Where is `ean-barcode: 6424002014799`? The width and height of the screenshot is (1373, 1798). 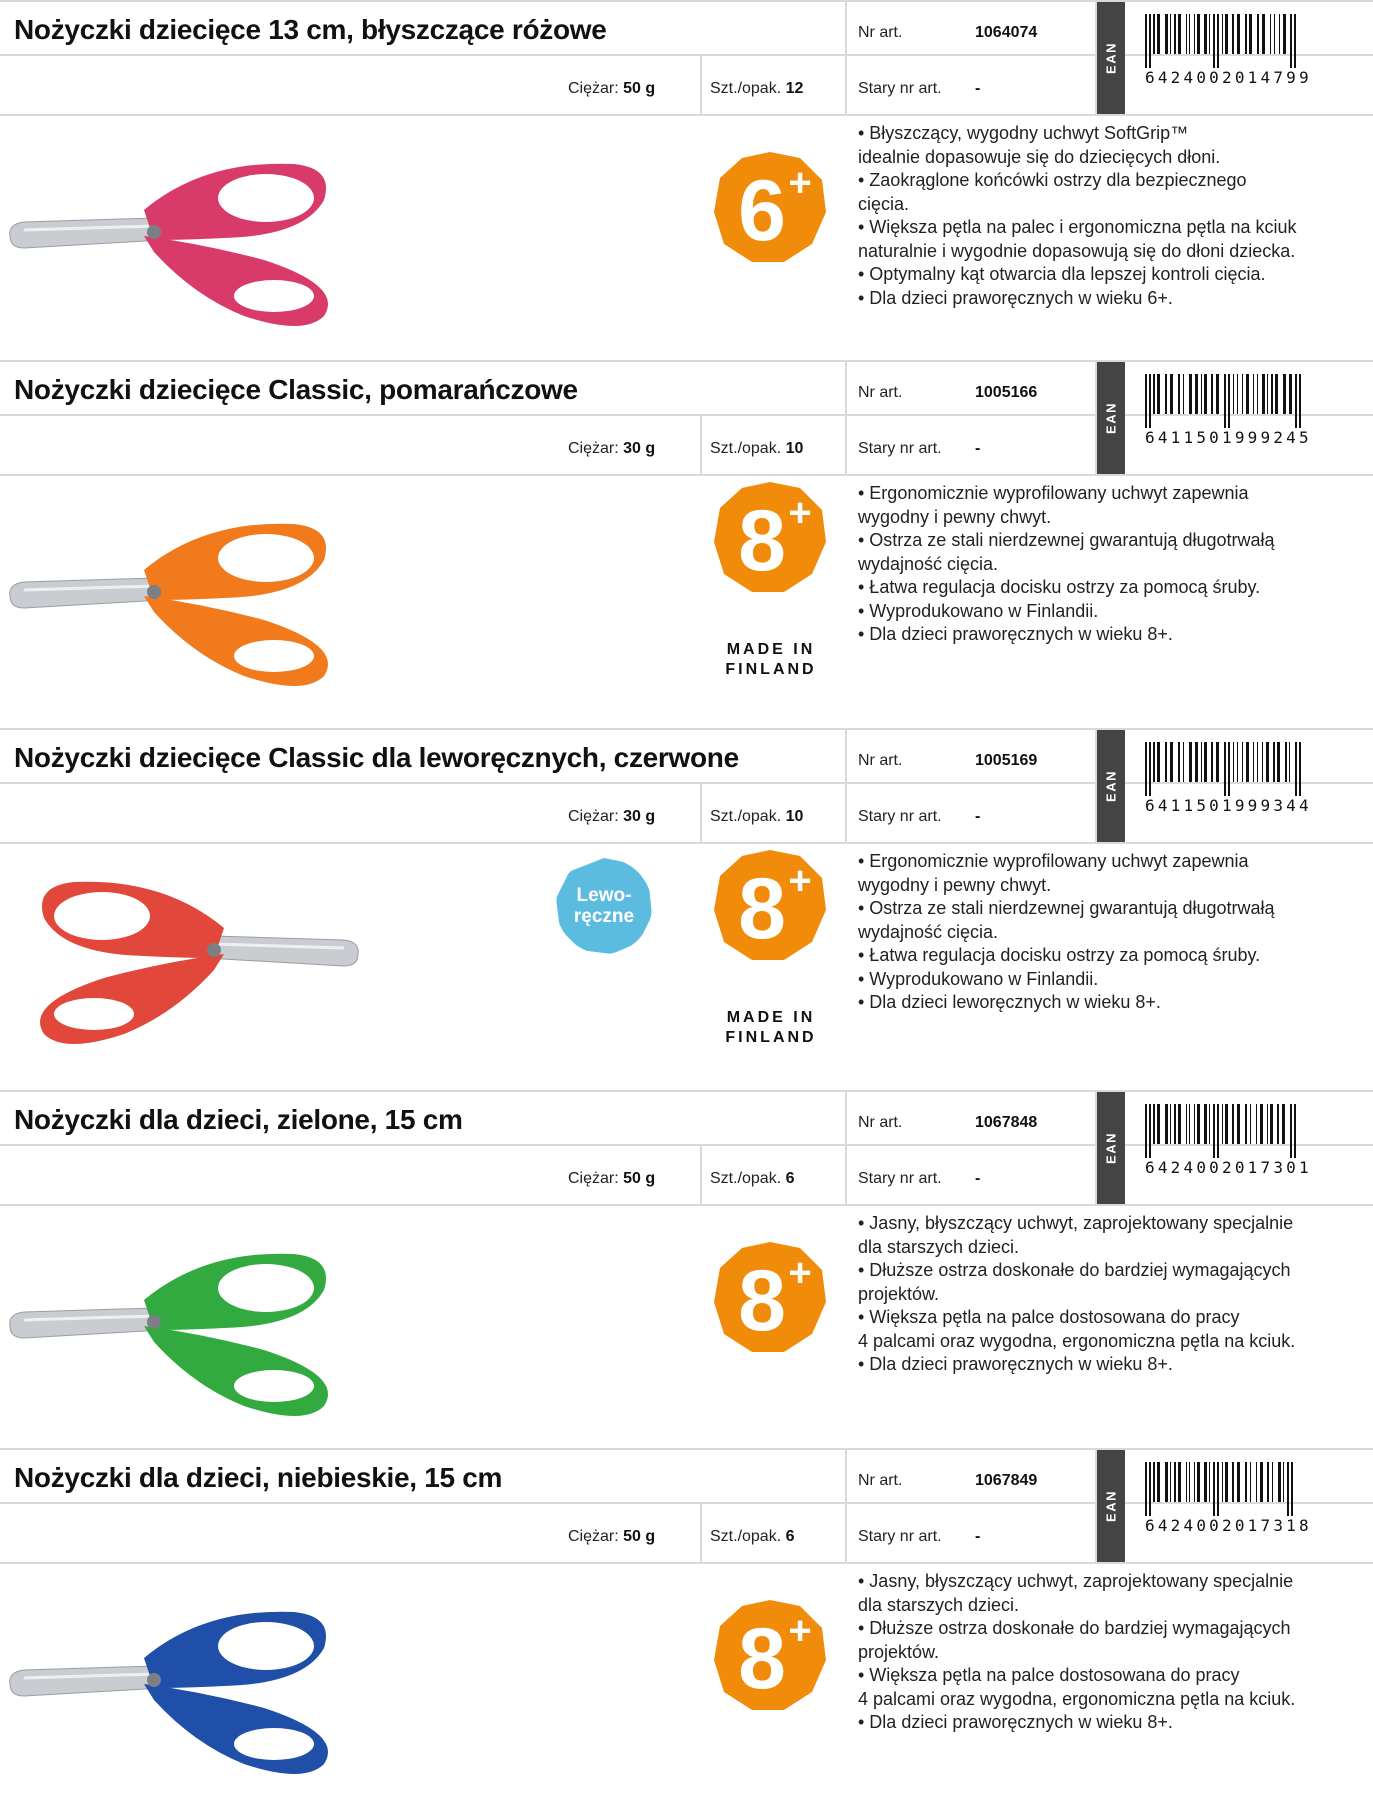
ean-barcode: 6424002014799 is located at coordinates (1233, 50).